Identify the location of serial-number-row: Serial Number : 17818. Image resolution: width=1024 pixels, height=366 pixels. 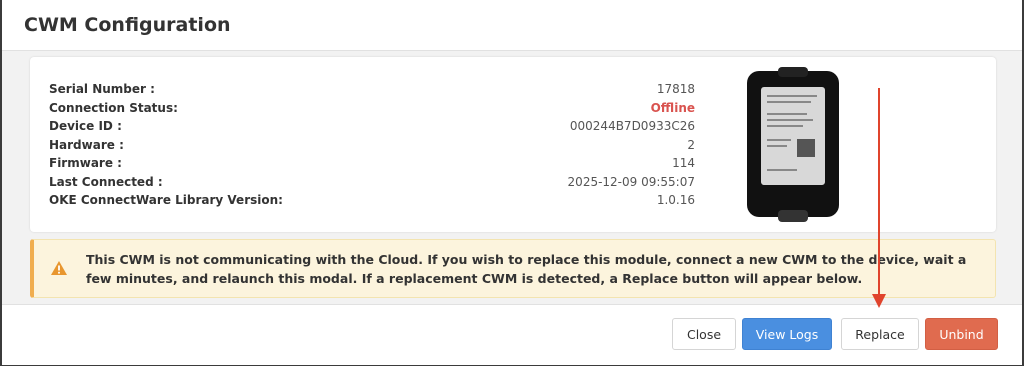
(372, 89).